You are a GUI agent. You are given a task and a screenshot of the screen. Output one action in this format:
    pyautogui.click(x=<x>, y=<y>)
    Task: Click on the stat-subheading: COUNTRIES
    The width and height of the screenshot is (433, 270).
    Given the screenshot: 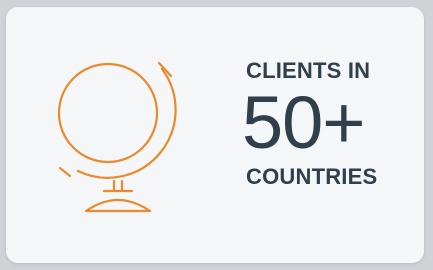 What is the action you would take?
    pyautogui.click(x=312, y=176)
    